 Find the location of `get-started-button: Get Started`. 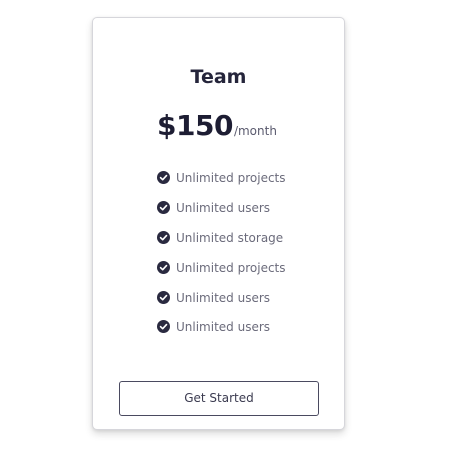

get-started-button: Get Started is located at coordinates (219, 398).